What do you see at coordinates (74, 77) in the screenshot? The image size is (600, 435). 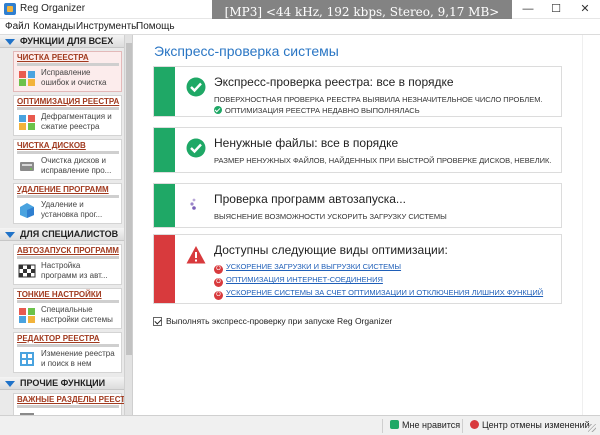 I see `sidebar-item-desc: Исправление ошибок и очистка` at bounding box center [74, 77].